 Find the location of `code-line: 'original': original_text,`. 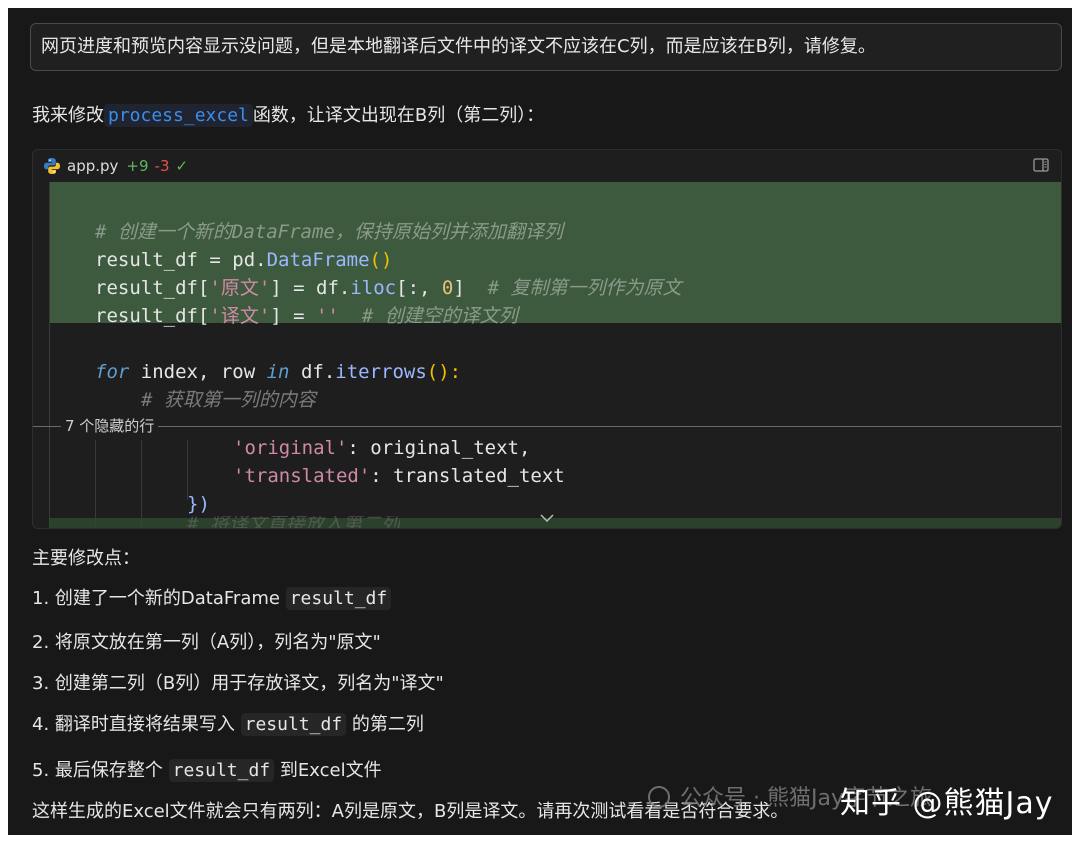

code-line: 'original': original_text, is located at coordinates (381, 448).